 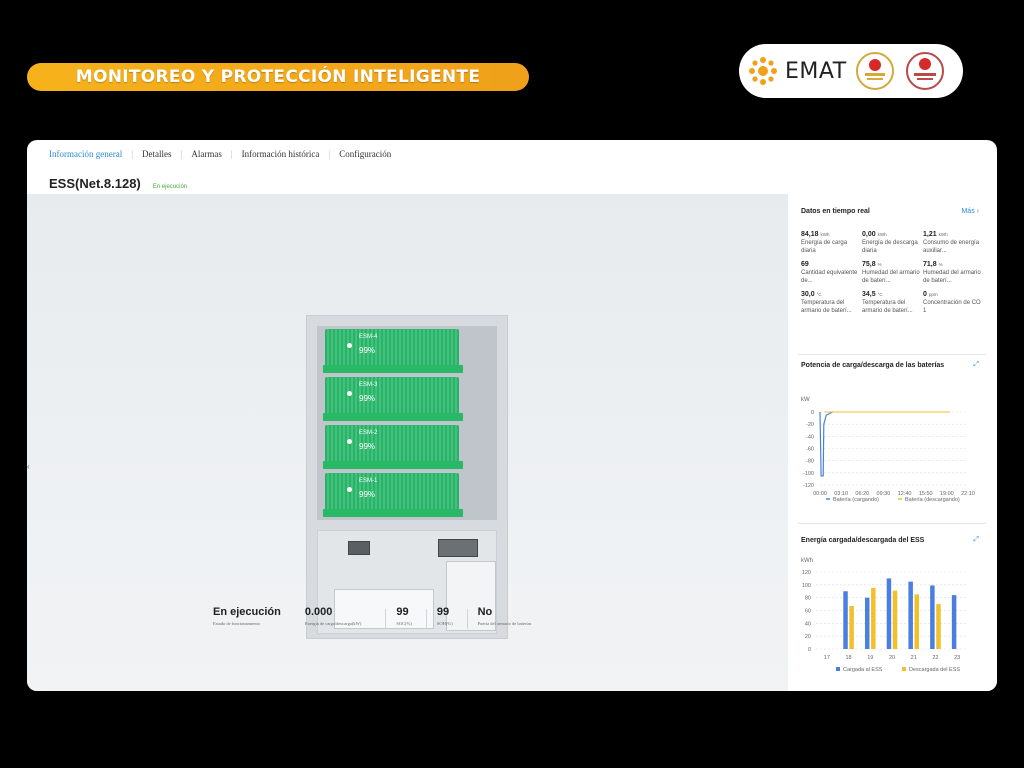 I want to click on metric-value: 0,00, so click(x=869, y=234).